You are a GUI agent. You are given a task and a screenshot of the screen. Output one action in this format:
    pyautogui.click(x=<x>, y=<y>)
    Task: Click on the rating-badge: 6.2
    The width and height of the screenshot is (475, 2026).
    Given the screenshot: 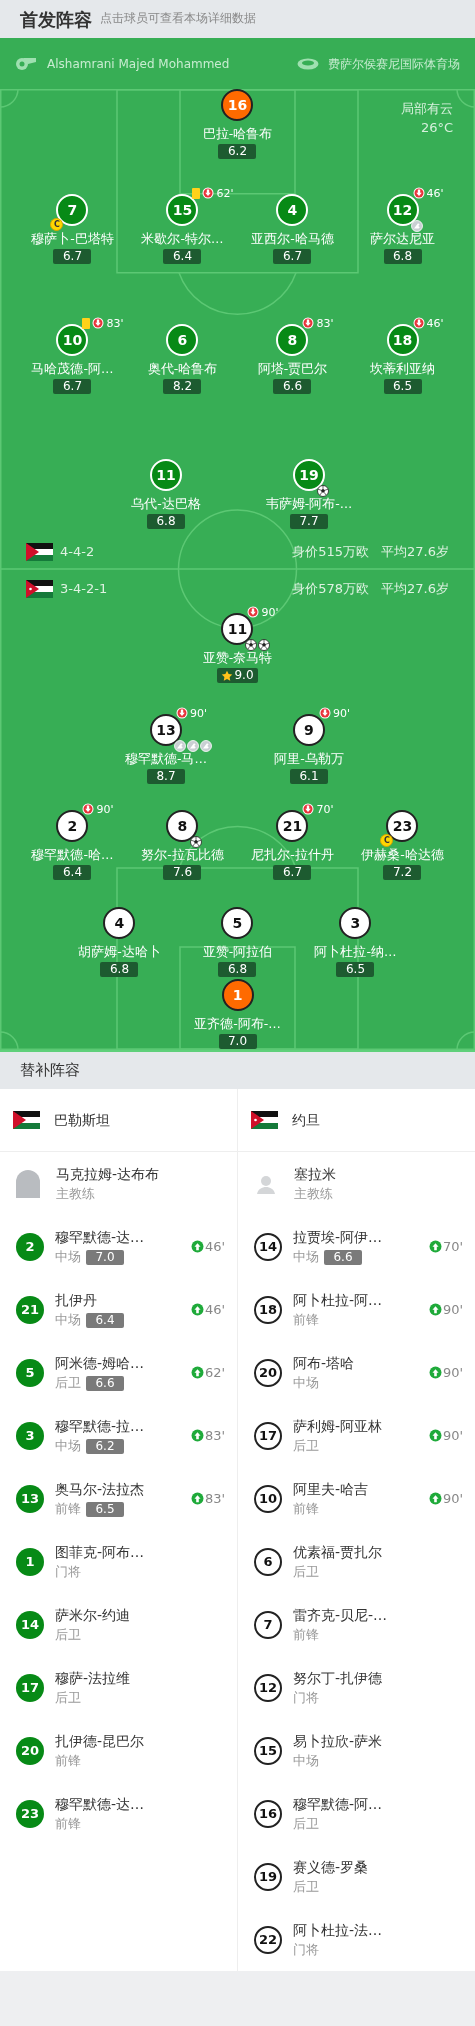 What is the action you would take?
    pyautogui.click(x=237, y=151)
    